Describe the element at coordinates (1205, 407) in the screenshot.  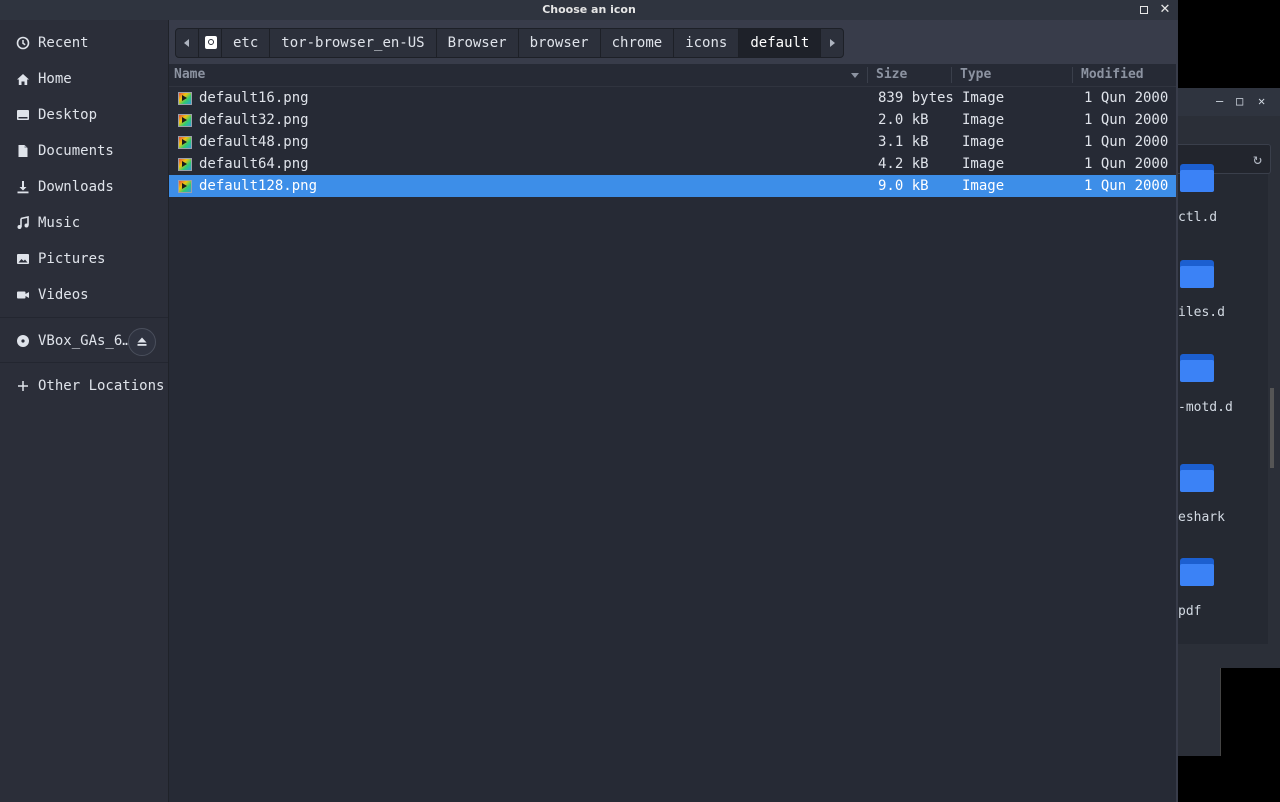
I see `folder-label: -motd.d` at that location.